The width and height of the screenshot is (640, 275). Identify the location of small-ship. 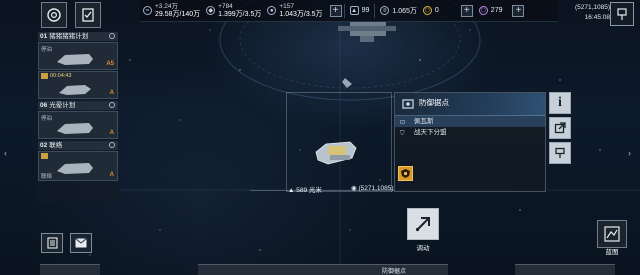
(347, 83).